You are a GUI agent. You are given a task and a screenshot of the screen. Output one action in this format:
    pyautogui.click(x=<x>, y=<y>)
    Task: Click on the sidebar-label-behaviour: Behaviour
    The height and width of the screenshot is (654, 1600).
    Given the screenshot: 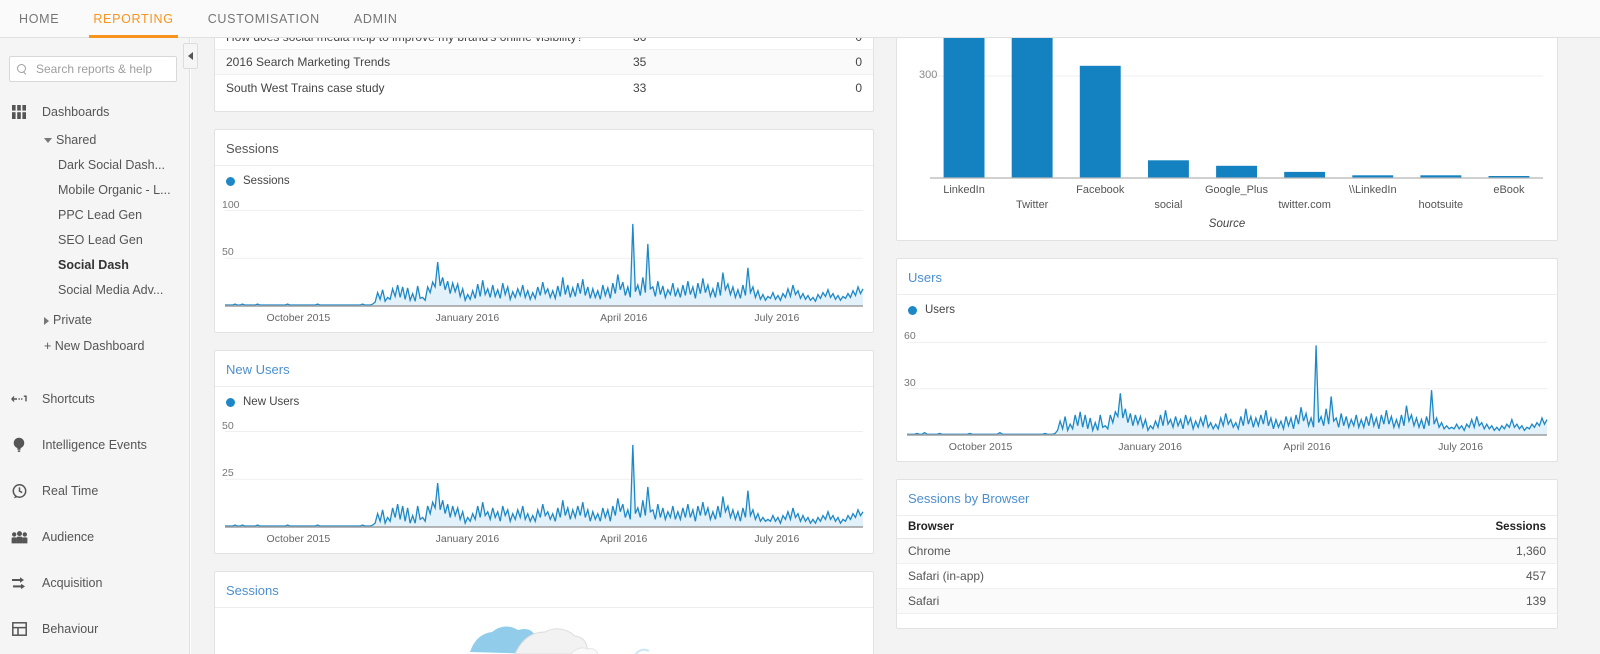 What is the action you would take?
    pyautogui.click(x=70, y=629)
    